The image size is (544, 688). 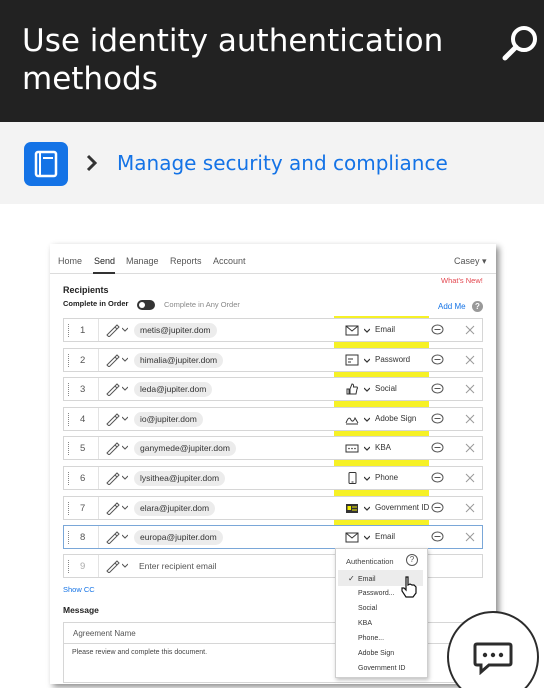 What do you see at coordinates (186, 261) in the screenshot?
I see `nav-reports: Reports` at bounding box center [186, 261].